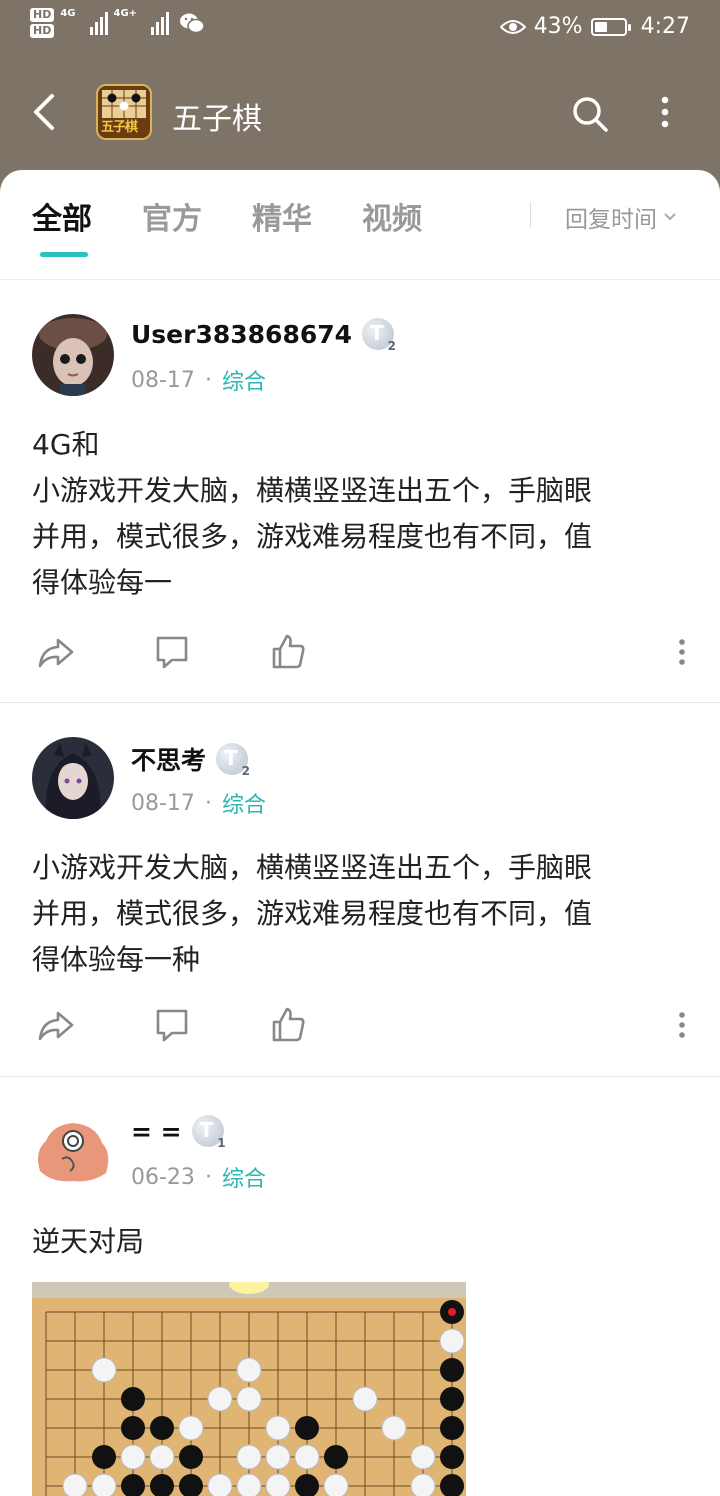  Describe the element at coordinates (62, 216) in the screenshot. I see `tab-all: 全部` at that location.